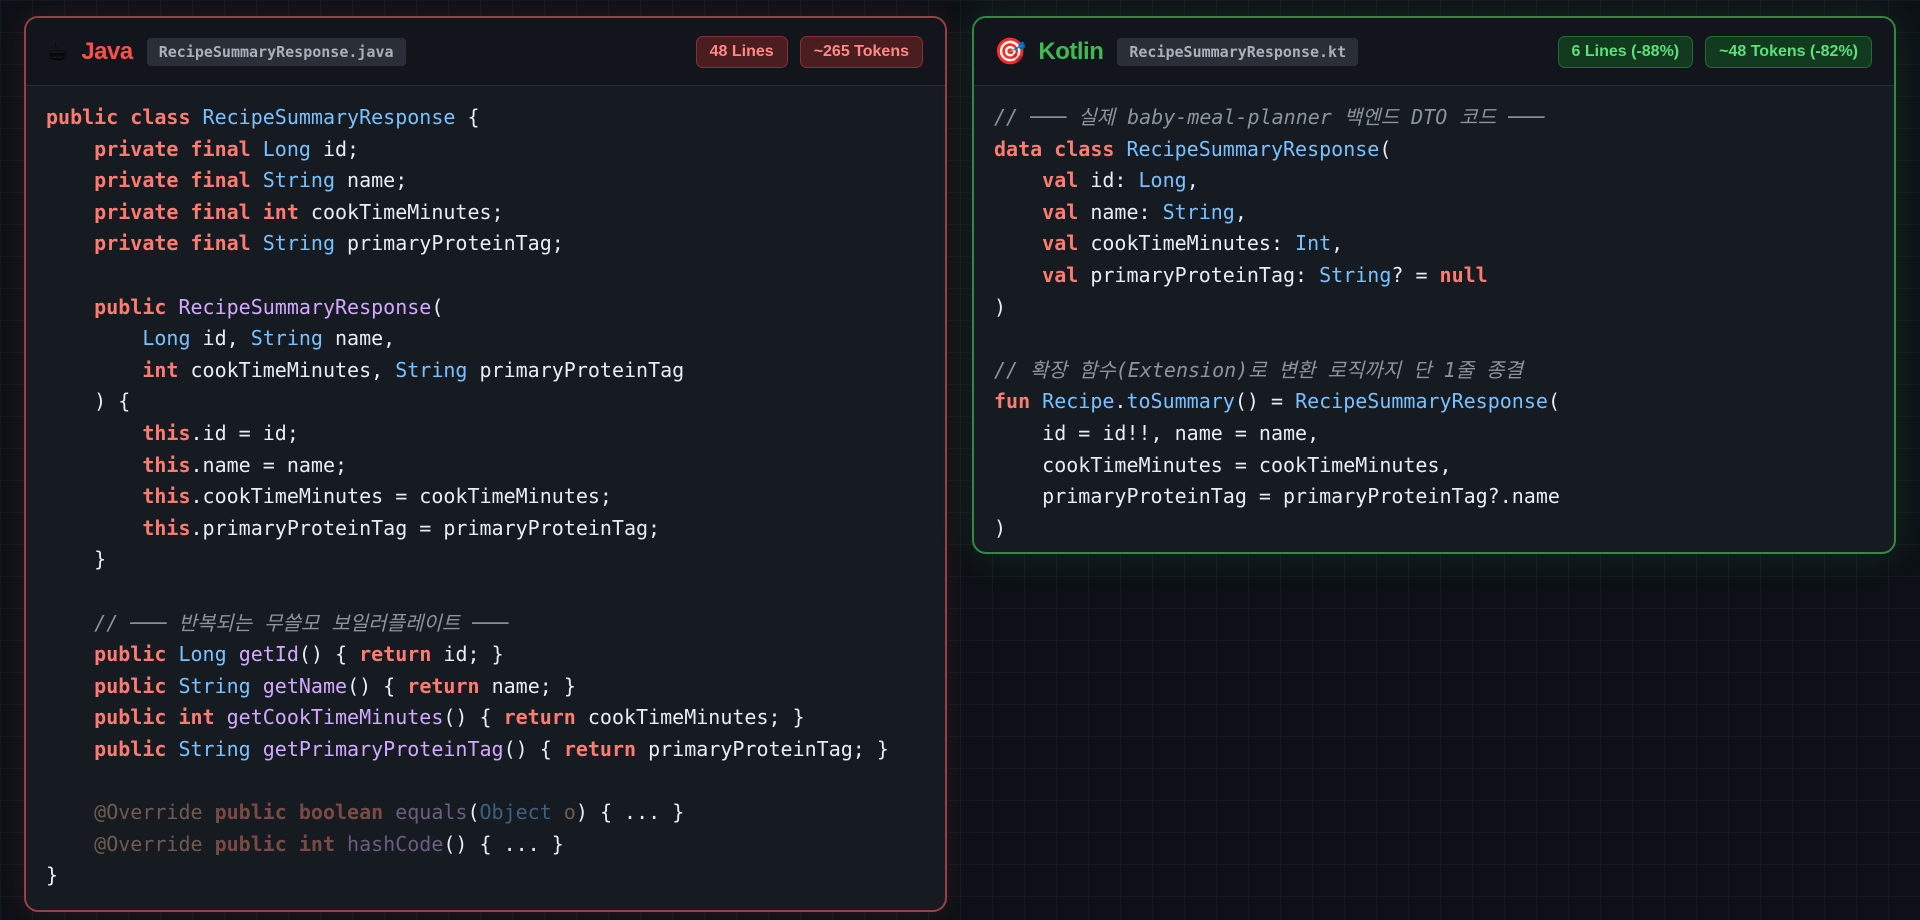 This screenshot has height=920, width=1920. What do you see at coordinates (329, 243) in the screenshot?
I see `code-line: private final String primaryProteinTag;` at bounding box center [329, 243].